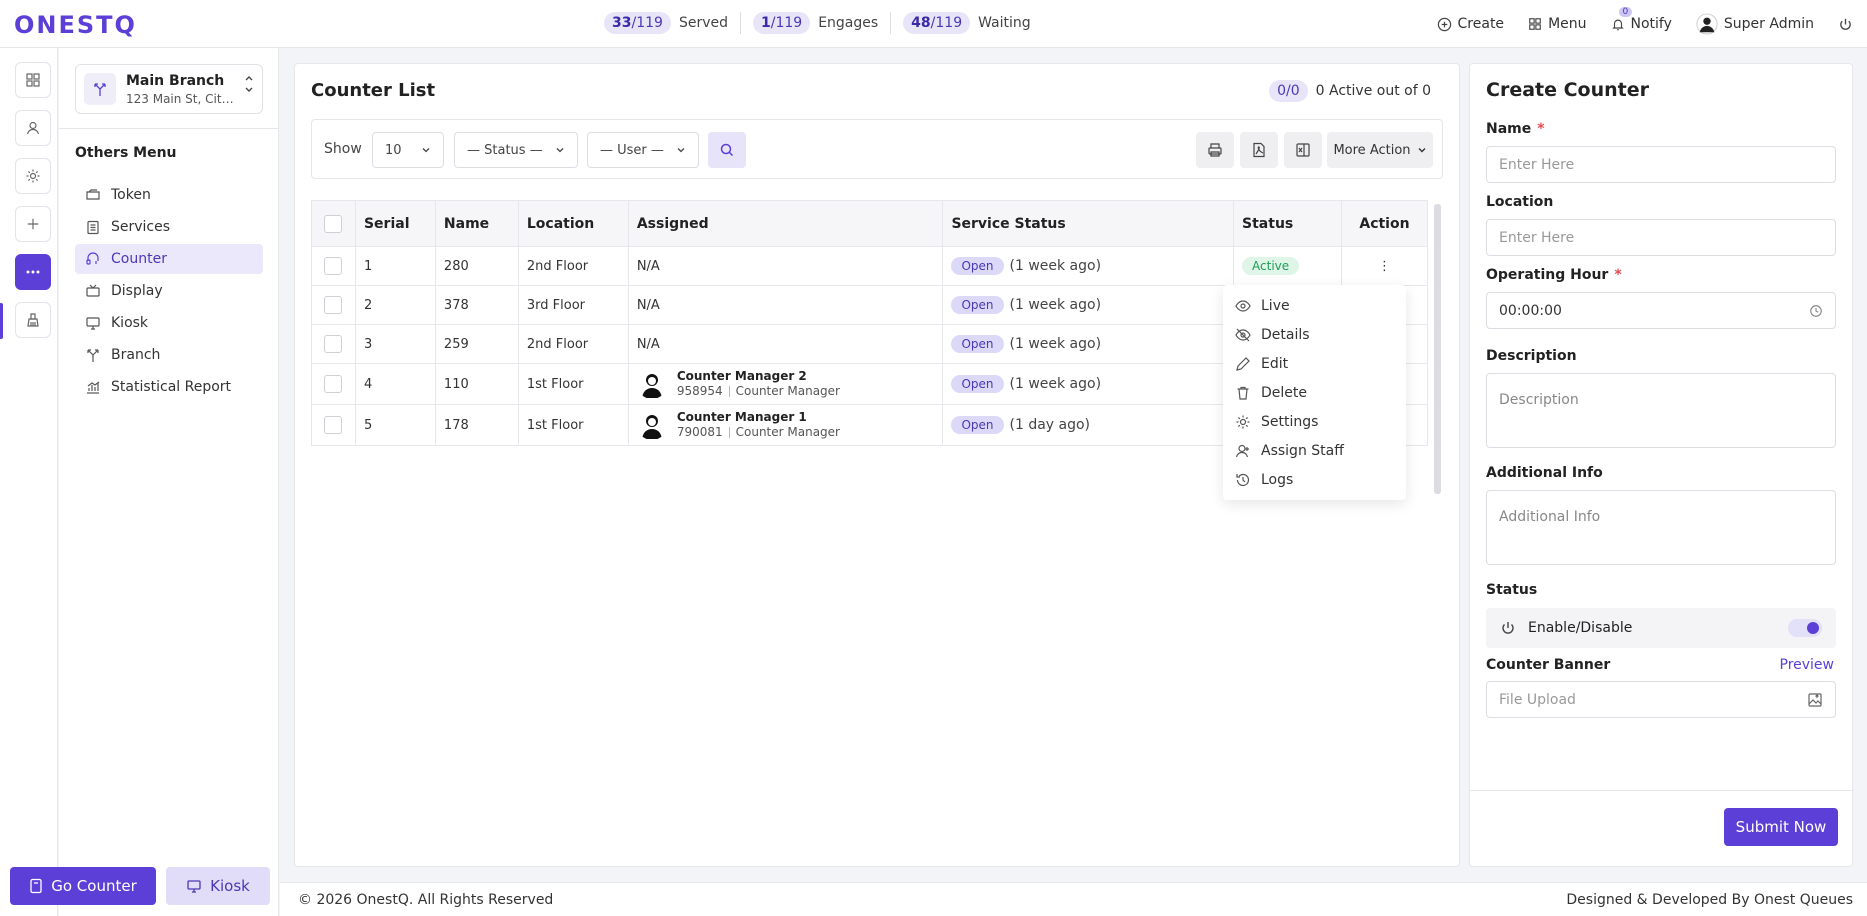 This screenshot has width=1867, height=916. Describe the element at coordinates (426, 150) in the screenshot. I see `chevron-down-icon` at that location.